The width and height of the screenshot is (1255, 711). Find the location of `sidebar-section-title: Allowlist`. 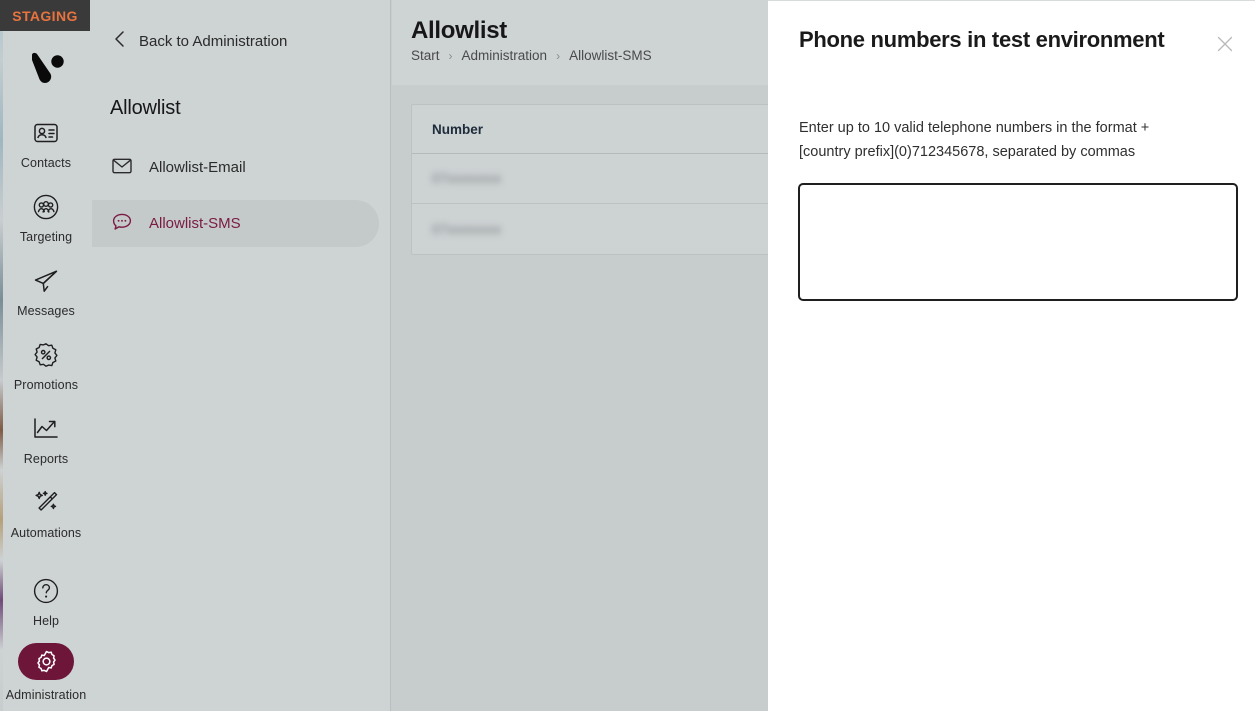

sidebar-section-title: Allowlist is located at coordinates (145, 108).